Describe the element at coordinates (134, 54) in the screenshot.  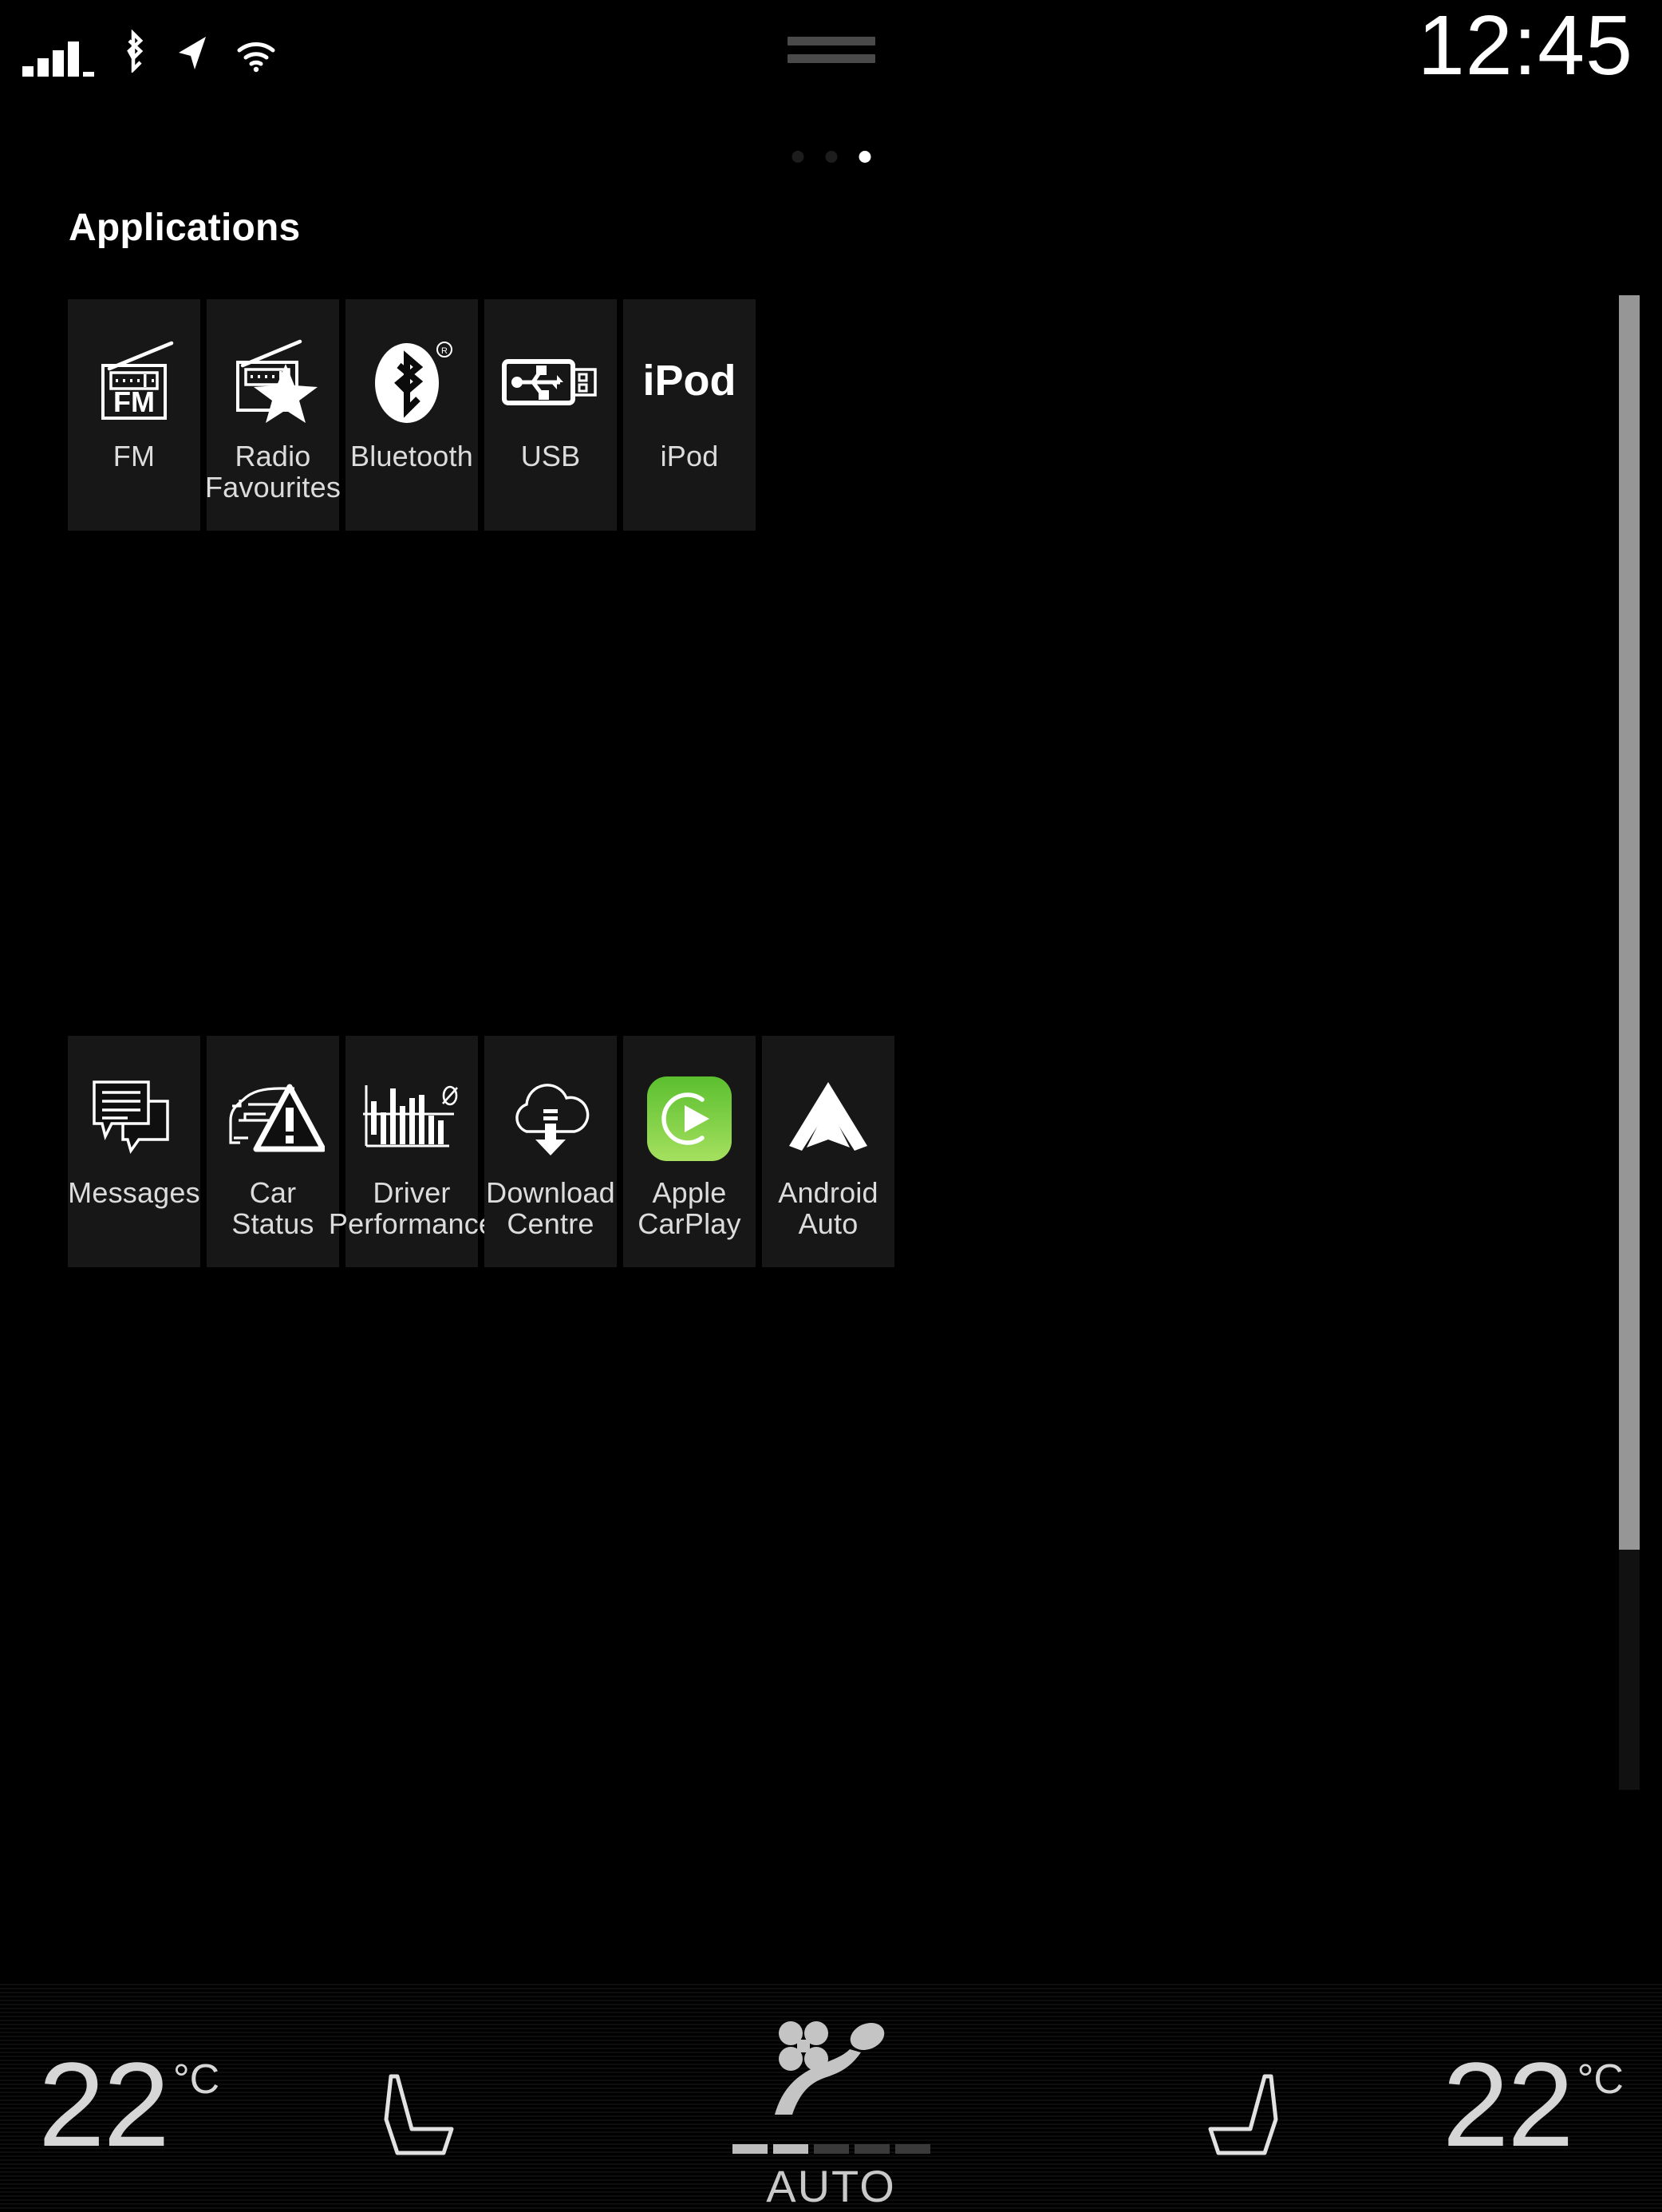
I see `bluetooth-icon` at that location.